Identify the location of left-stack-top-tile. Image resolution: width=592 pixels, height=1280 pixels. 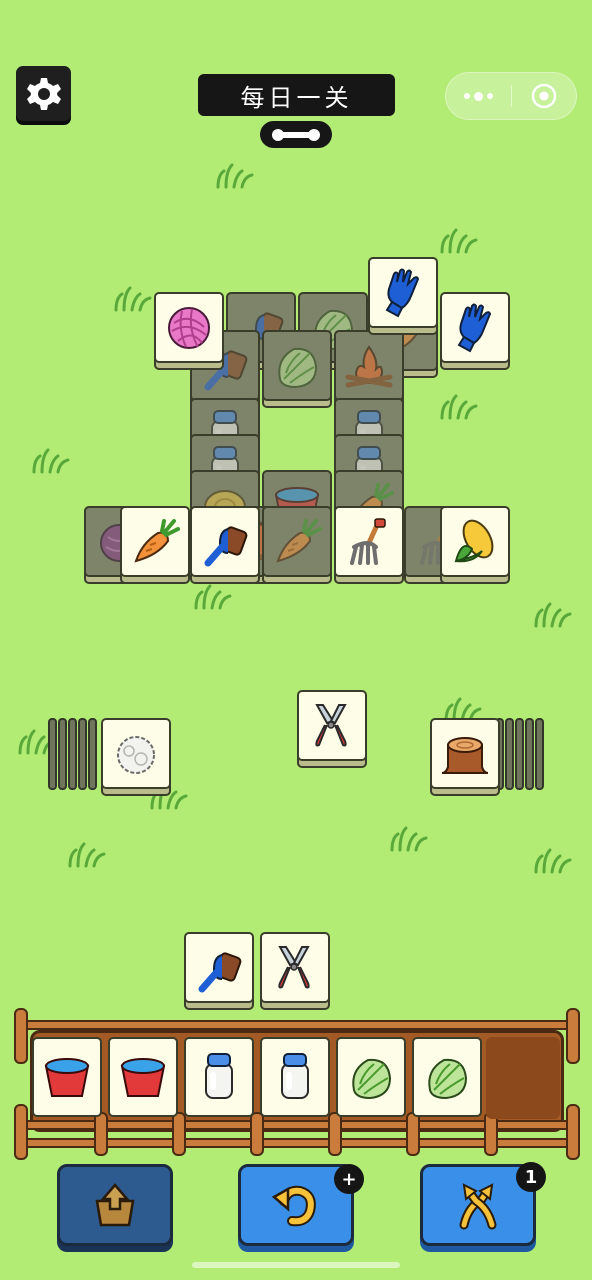
(136, 757).